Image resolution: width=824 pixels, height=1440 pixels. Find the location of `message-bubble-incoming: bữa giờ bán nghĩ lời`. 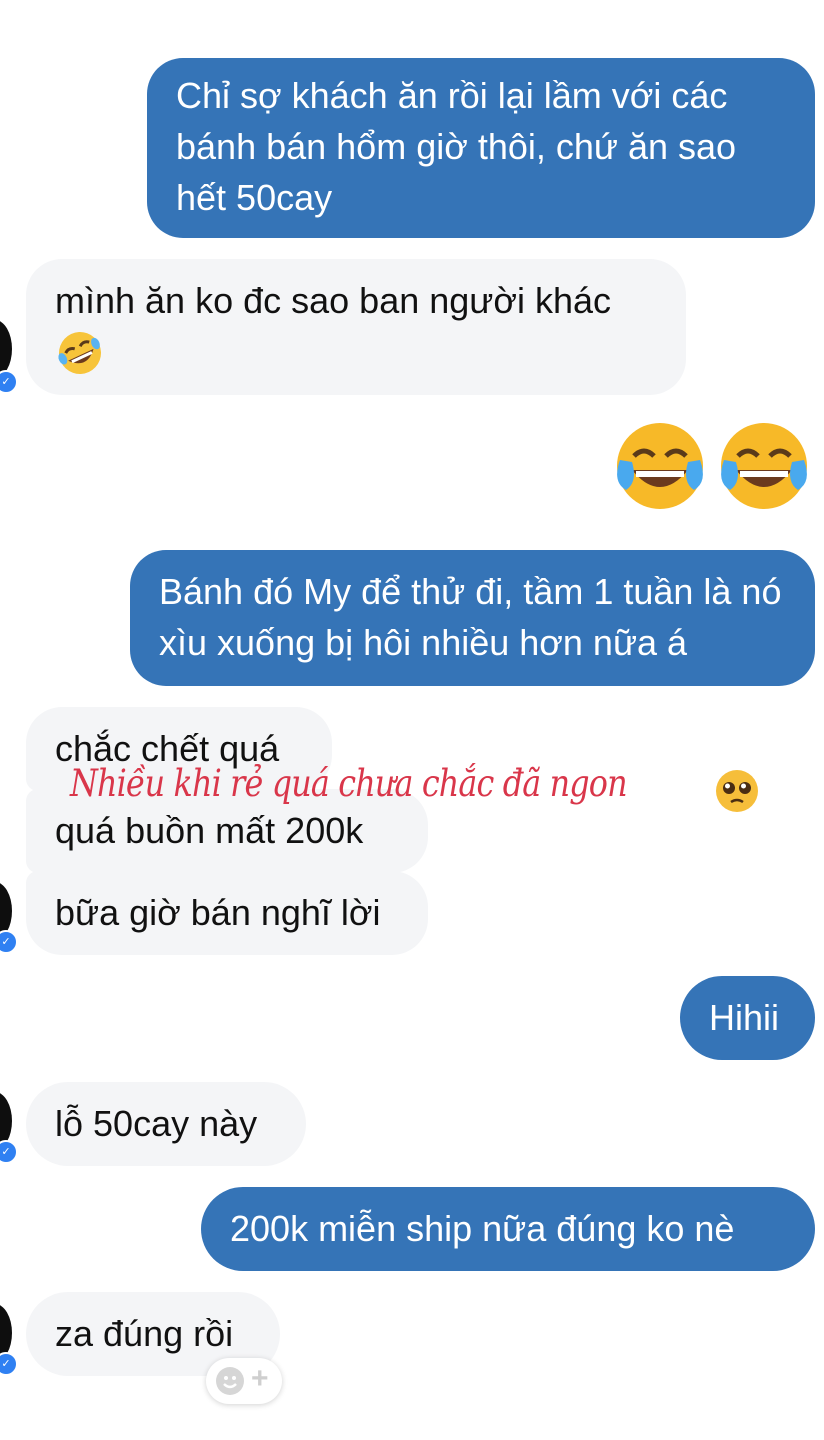

message-bubble-incoming: bữa giờ bán nghĩ lời is located at coordinates (227, 913).